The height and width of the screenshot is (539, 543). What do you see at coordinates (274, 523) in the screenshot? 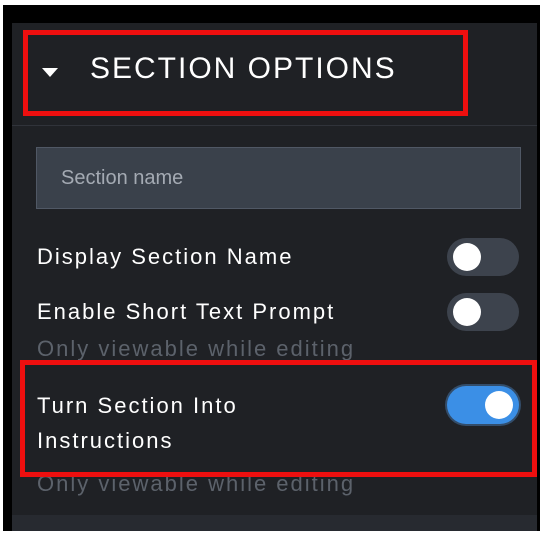
I see `panel-footer-divider` at bounding box center [274, 523].